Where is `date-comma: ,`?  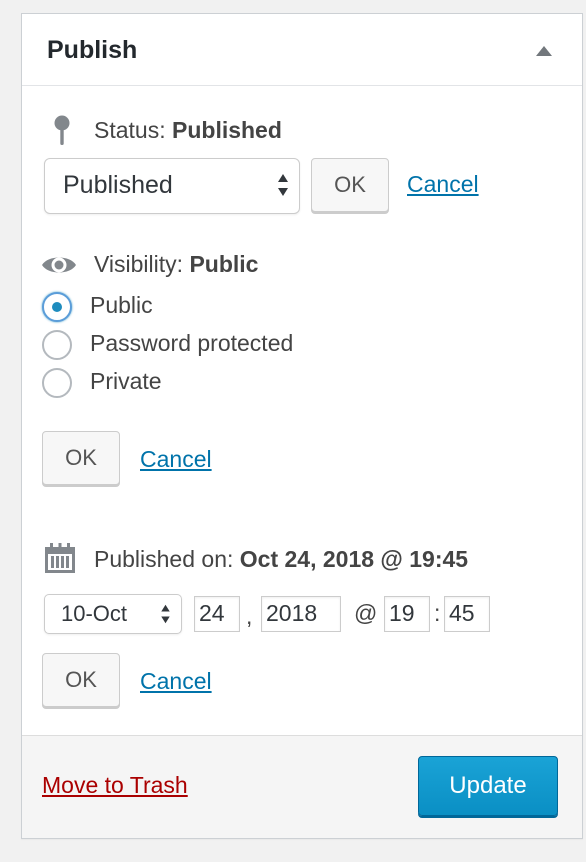
date-comma: , is located at coordinates (249, 616).